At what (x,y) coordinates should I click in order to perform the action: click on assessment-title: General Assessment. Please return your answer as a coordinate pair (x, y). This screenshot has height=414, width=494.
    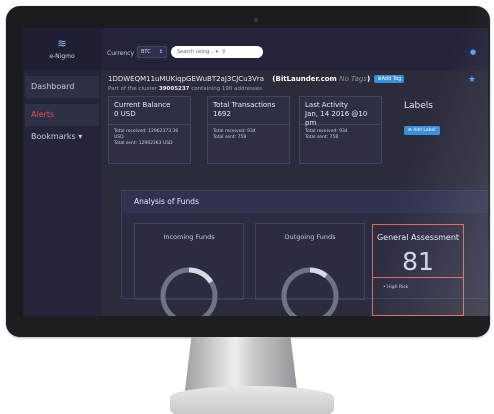
    Looking at the image, I should click on (418, 237).